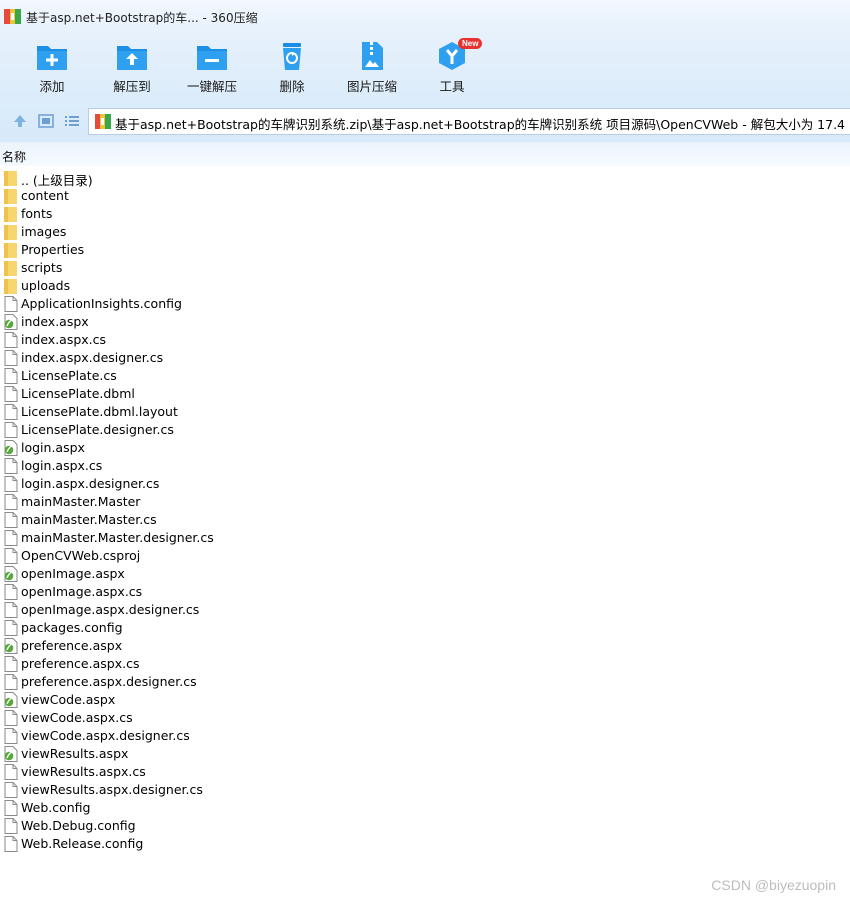  What do you see at coordinates (52, 86) in the screenshot?
I see `add-button-label: 添加` at bounding box center [52, 86].